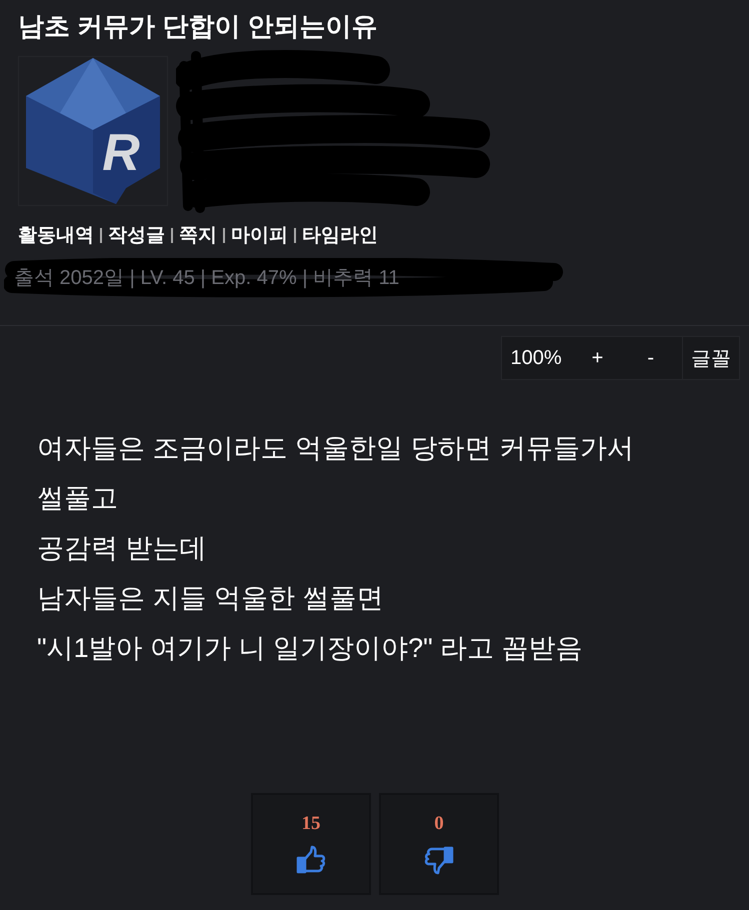 The image size is (749, 910). Describe the element at coordinates (136, 235) in the screenshot. I see `profile-link: 작성글` at that location.